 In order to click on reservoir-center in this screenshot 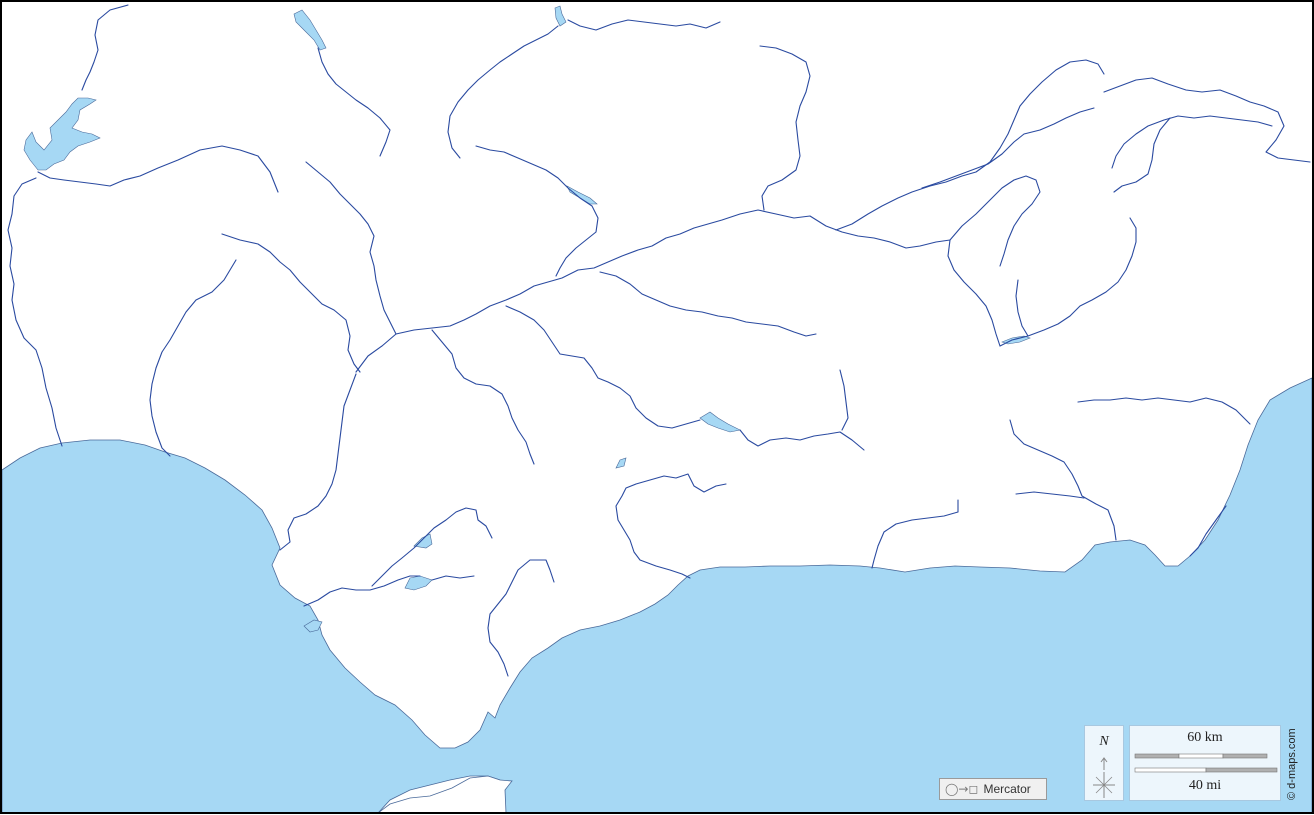, I will do `click(720, 422)`.